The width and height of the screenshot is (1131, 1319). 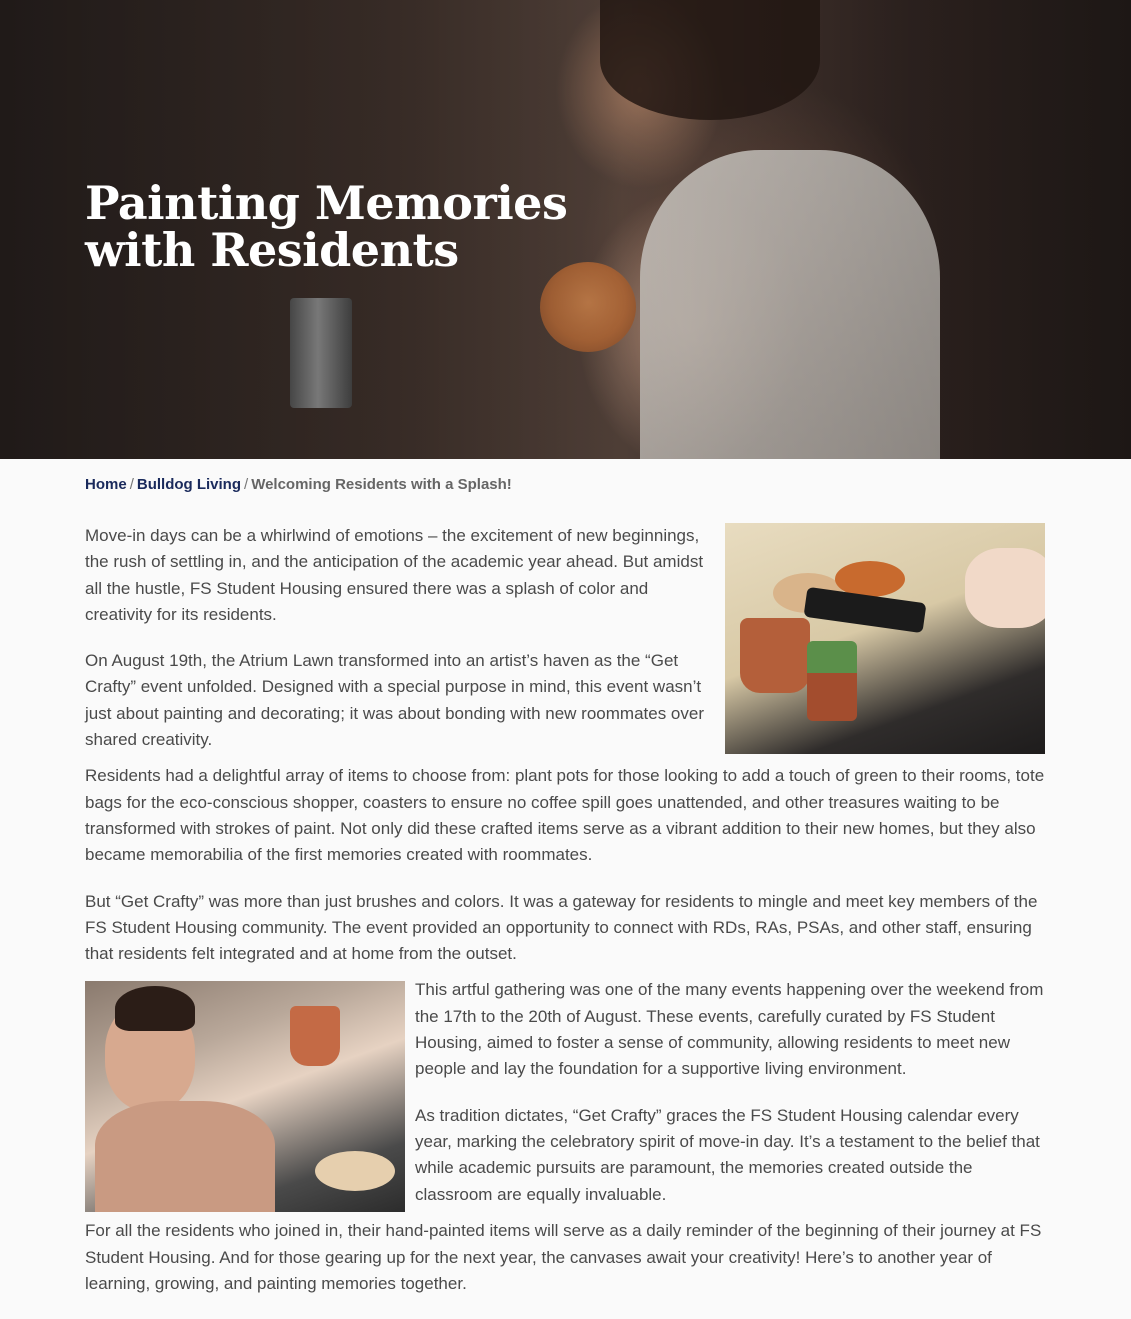 What do you see at coordinates (381, 484) in the screenshot?
I see `breadcrumb-current-page: Welcoming Residents with a Splash!` at bounding box center [381, 484].